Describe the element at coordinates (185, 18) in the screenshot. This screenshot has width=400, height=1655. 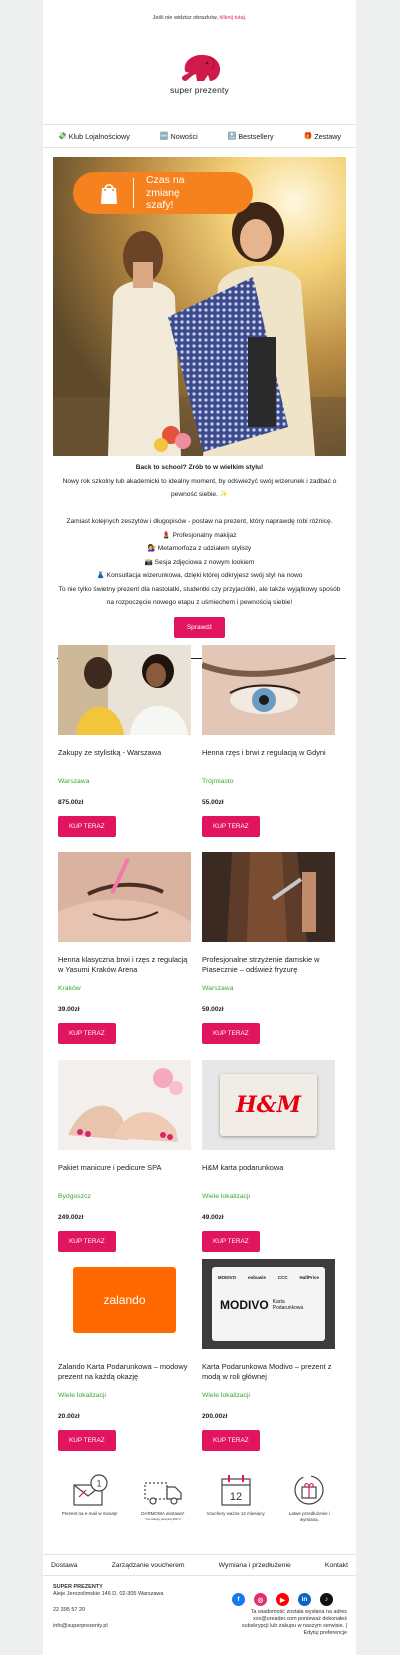
I see `preheader-text: Jeśli nie widzisz obrazków,` at that location.